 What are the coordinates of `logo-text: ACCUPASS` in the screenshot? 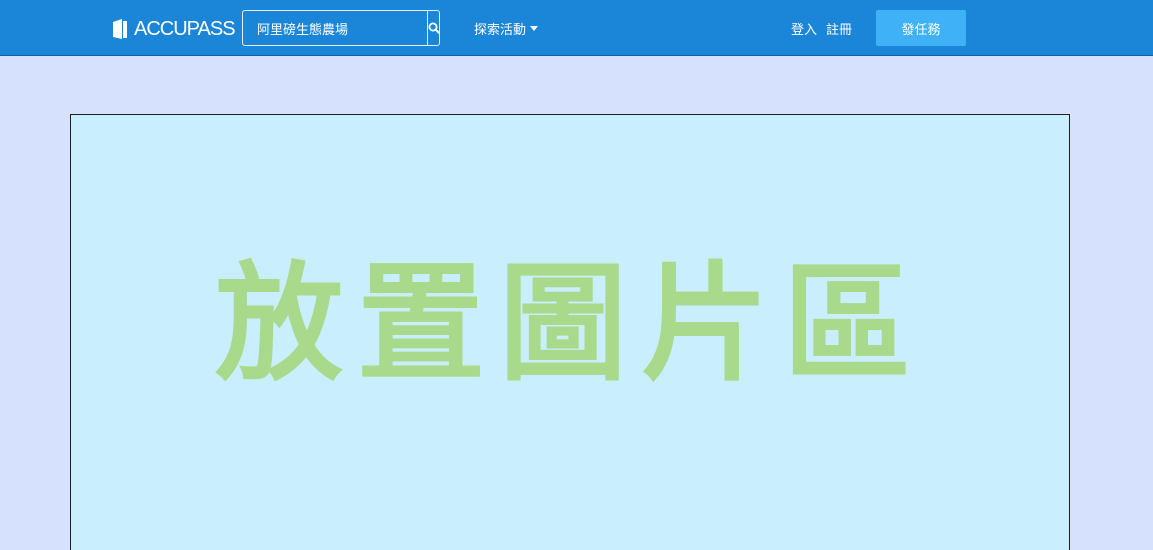 It's located at (185, 29).